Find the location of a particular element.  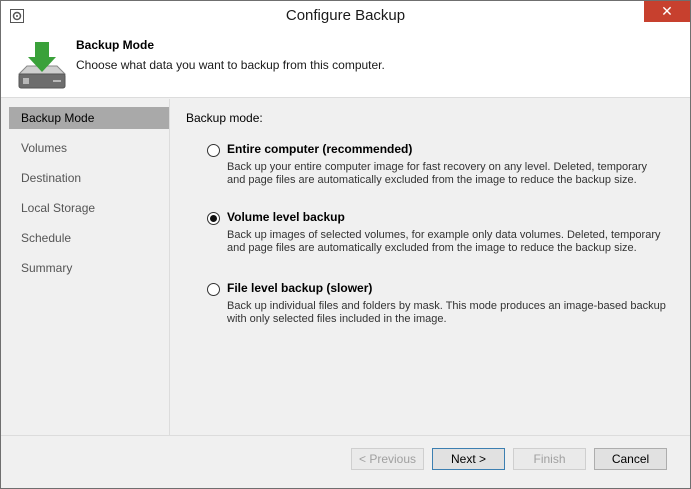

close-icon: ✕ is located at coordinates (667, 11).